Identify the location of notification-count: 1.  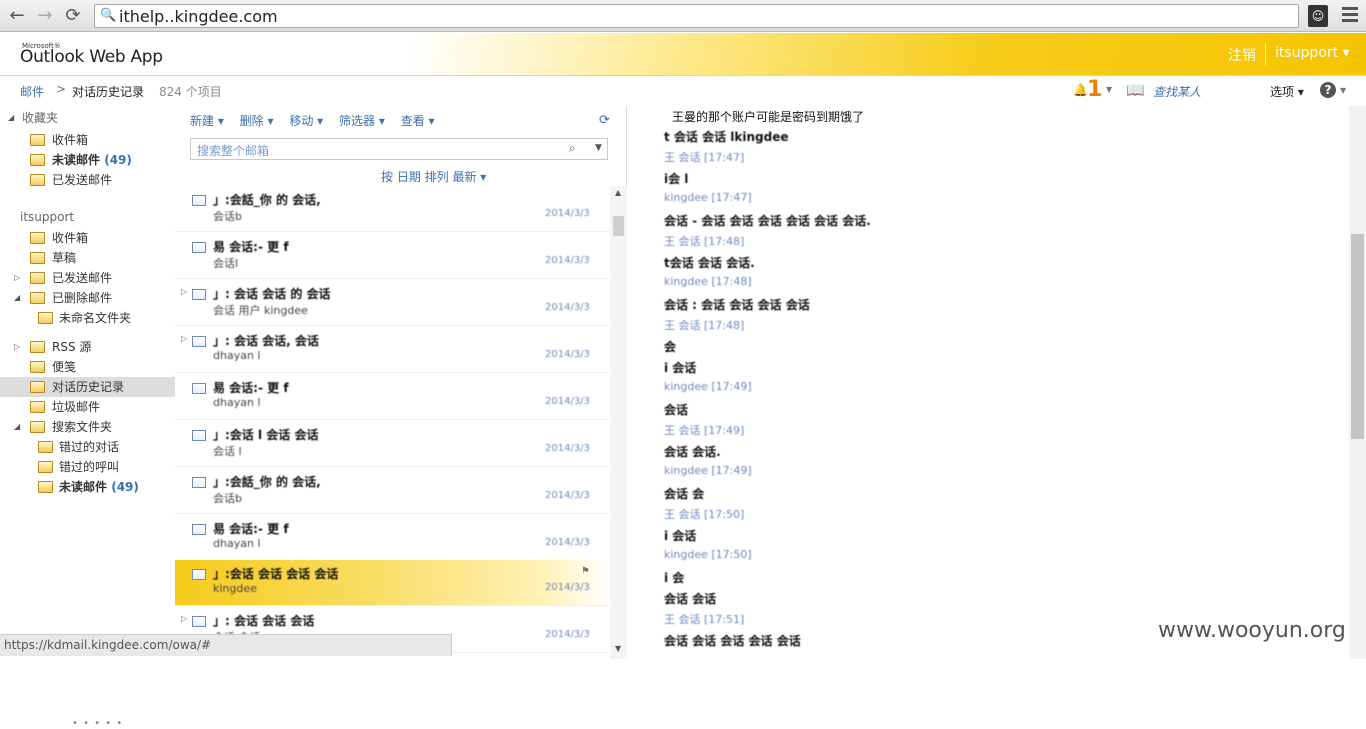
(1094, 89).